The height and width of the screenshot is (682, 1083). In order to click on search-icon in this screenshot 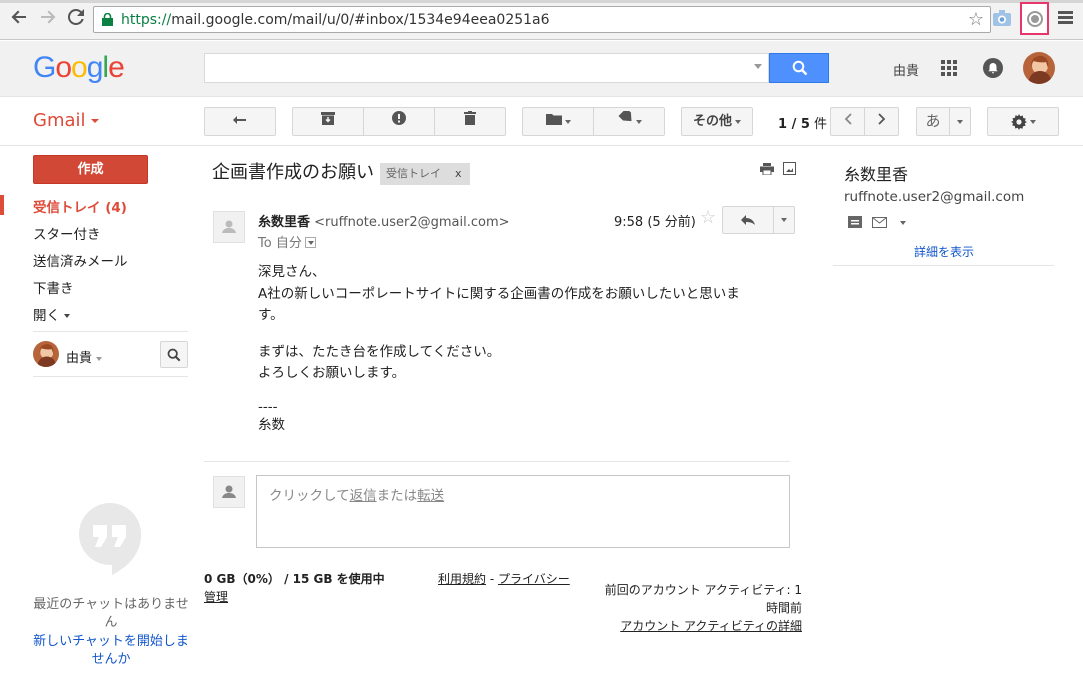, I will do `click(174, 355)`.